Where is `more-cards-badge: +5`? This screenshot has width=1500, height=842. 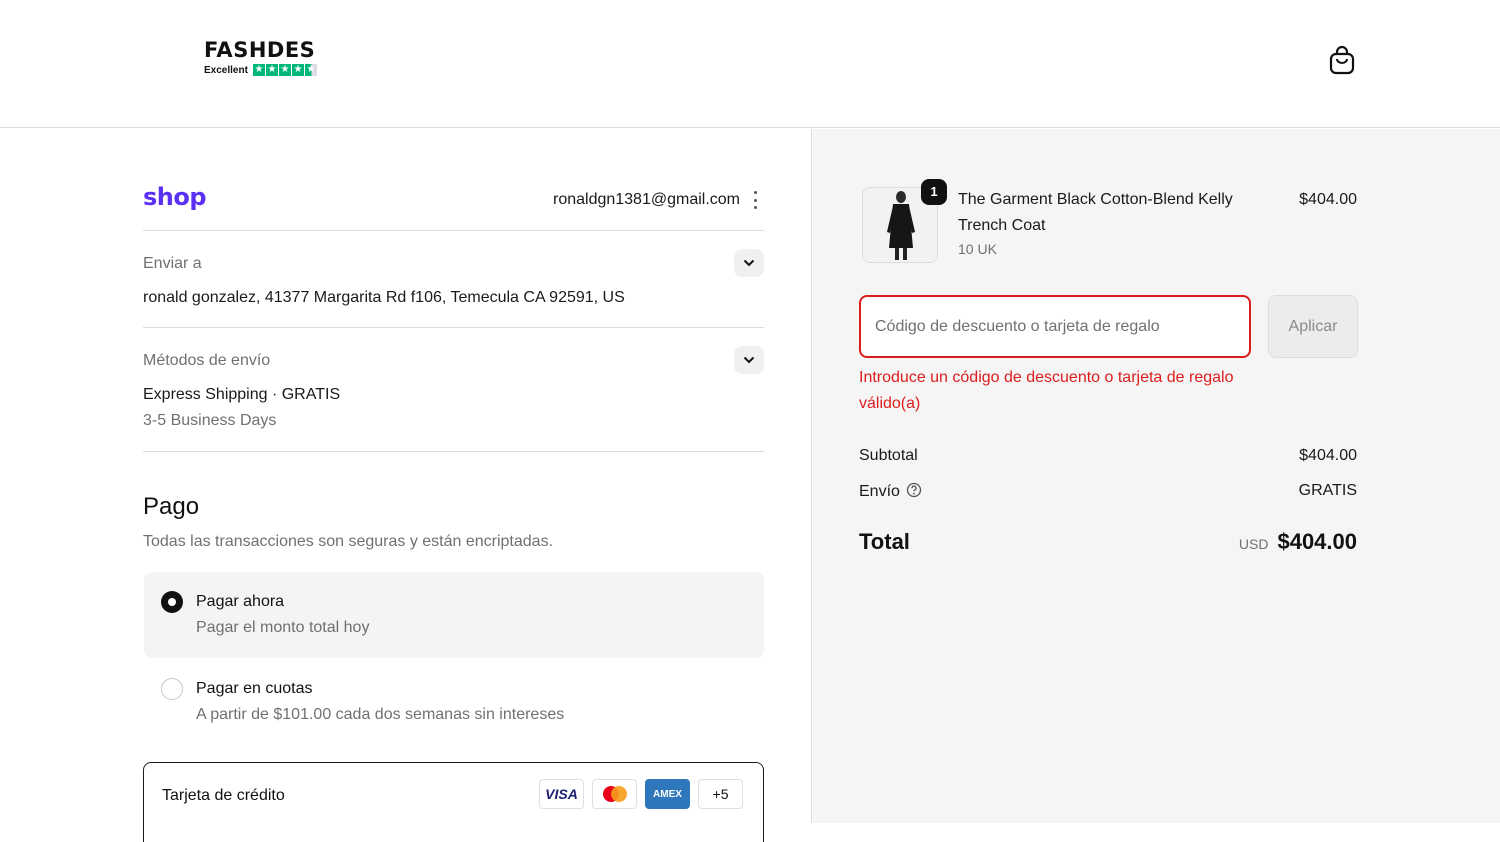
more-cards-badge: +5 is located at coordinates (720, 794).